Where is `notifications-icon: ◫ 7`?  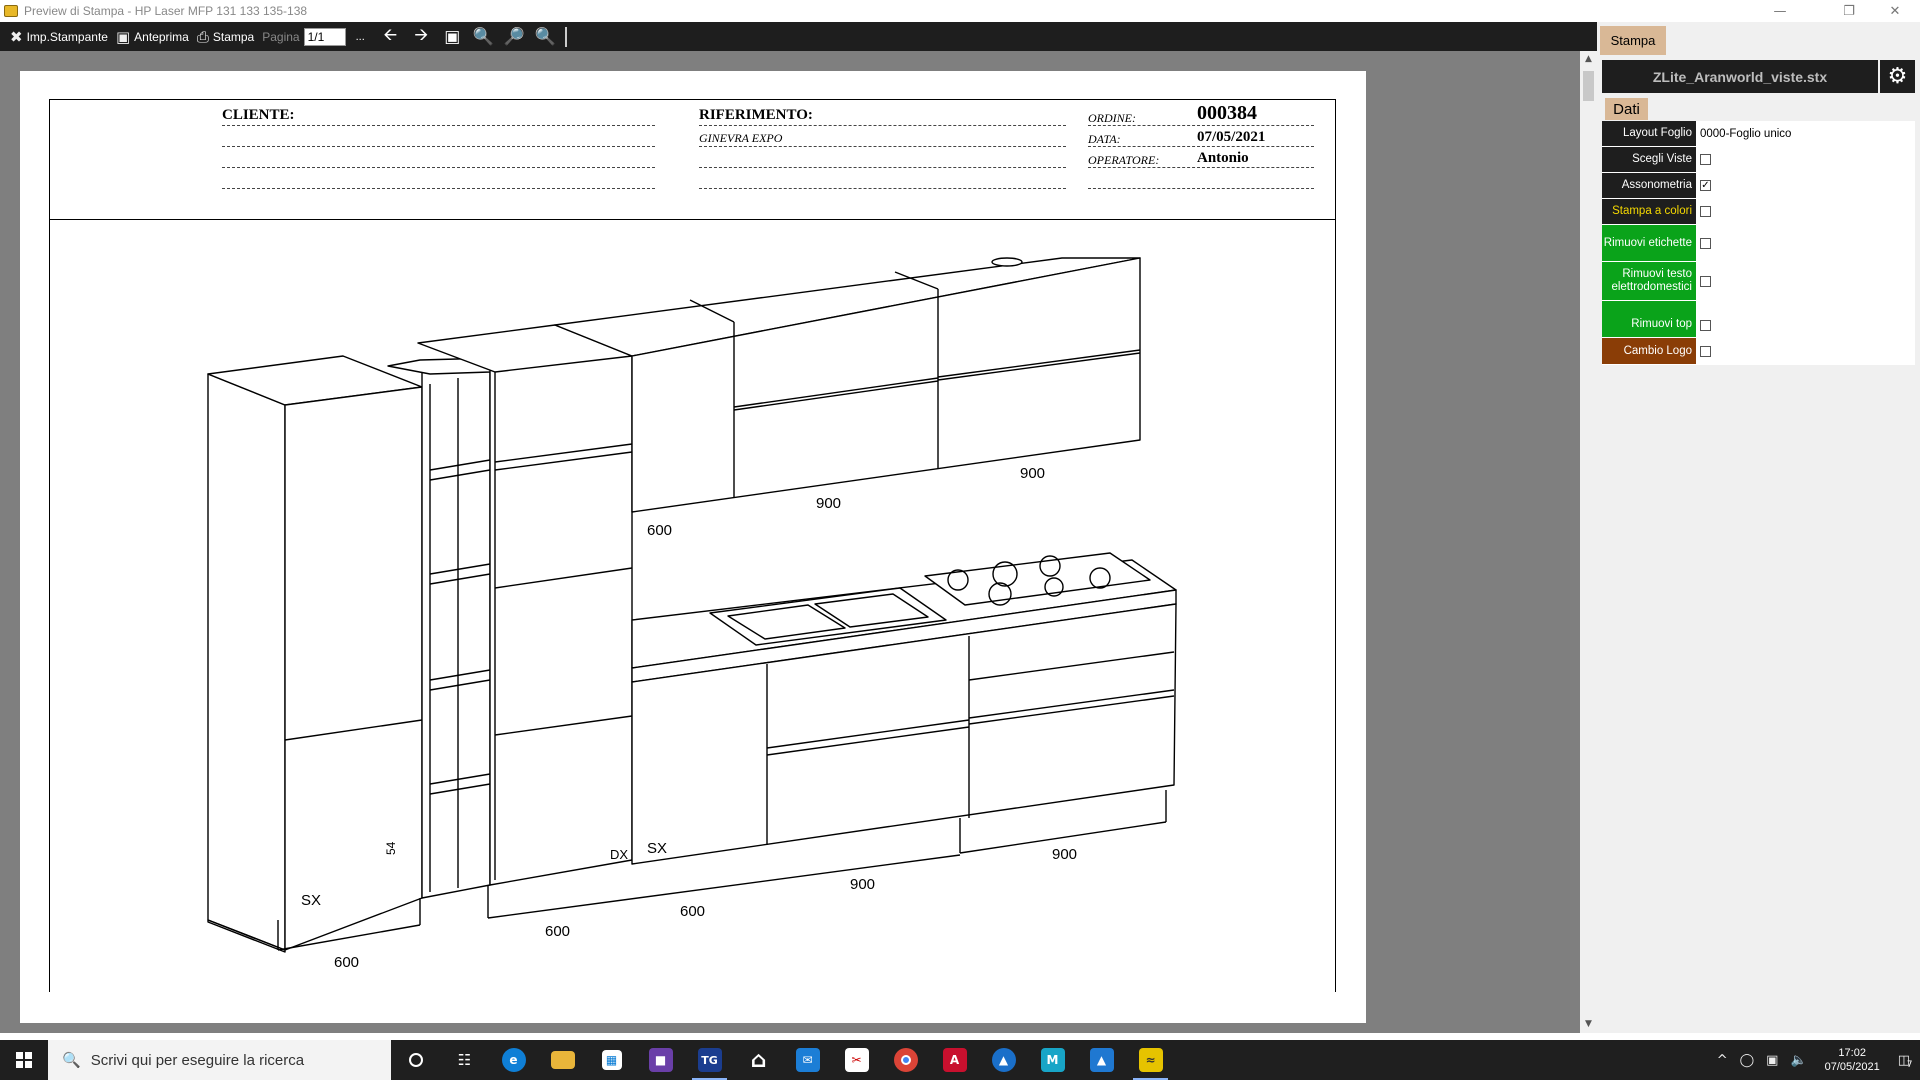 notifications-icon: ◫ 7 is located at coordinates (1905, 1061).